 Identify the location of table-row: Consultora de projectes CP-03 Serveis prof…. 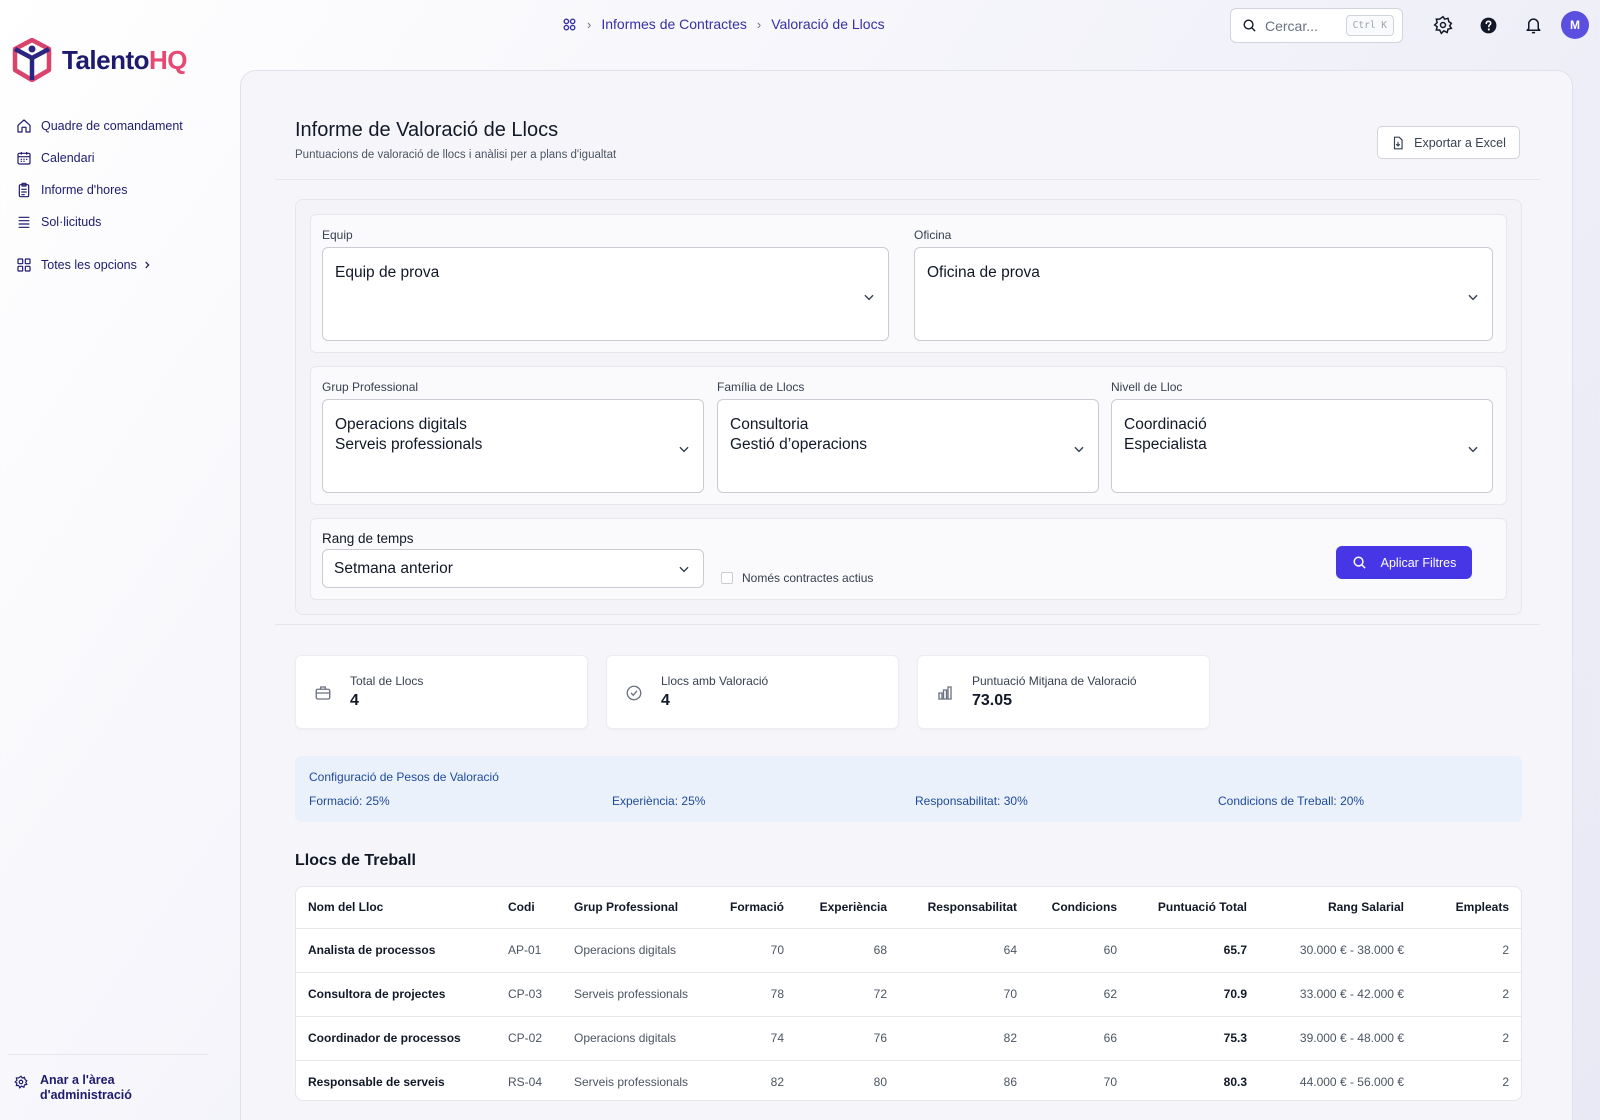
(908, 994).